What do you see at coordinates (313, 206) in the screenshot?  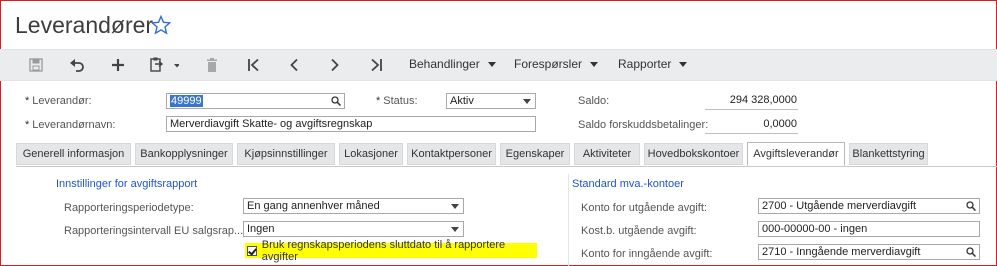 I see `period-type-value: En gang annenhver måned` at bounding box center [313, 206].